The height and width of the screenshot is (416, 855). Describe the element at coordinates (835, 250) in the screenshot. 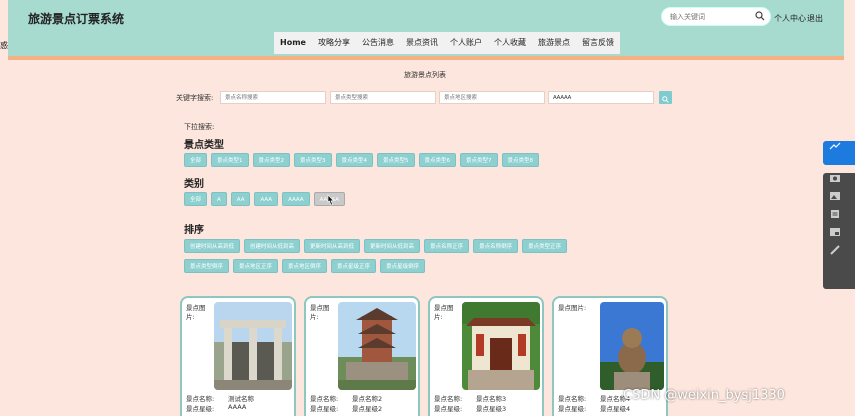

I see `pencil-icon` at that location.